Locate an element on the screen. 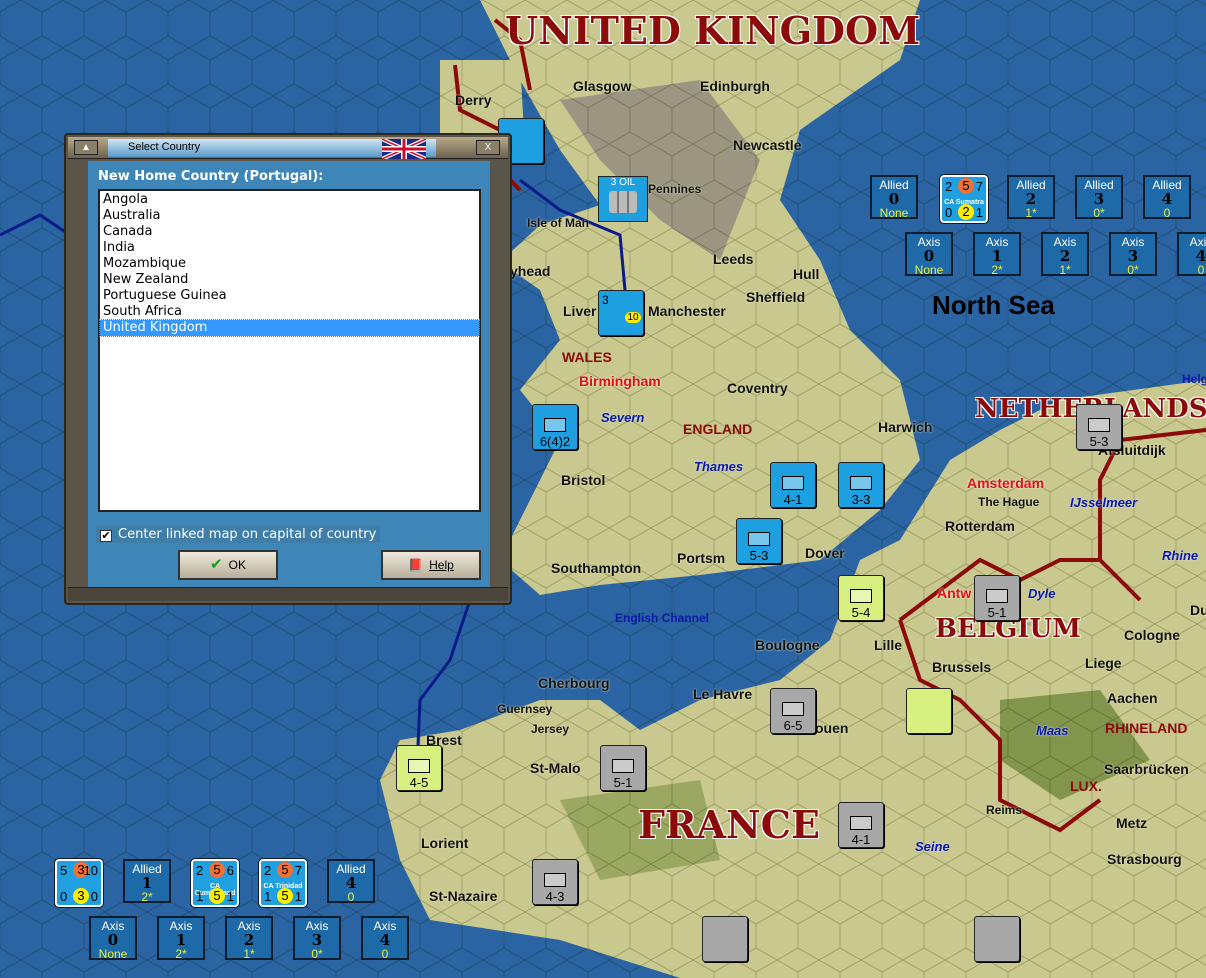 The height and width of the screenshot is (978, 1206). country-option: Canada is located at coordinates (289, 232).